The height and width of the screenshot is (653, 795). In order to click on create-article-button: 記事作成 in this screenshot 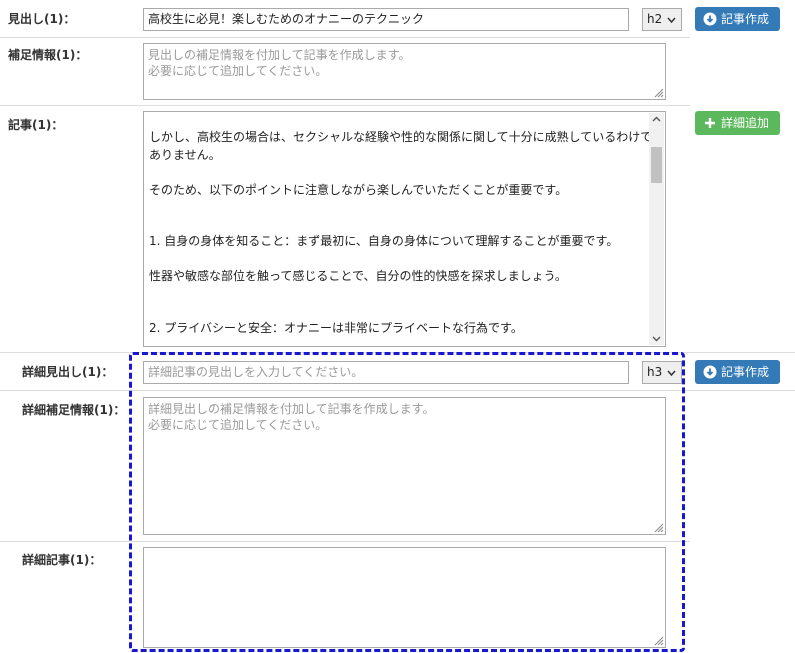, I will do `click(737, 19)`.